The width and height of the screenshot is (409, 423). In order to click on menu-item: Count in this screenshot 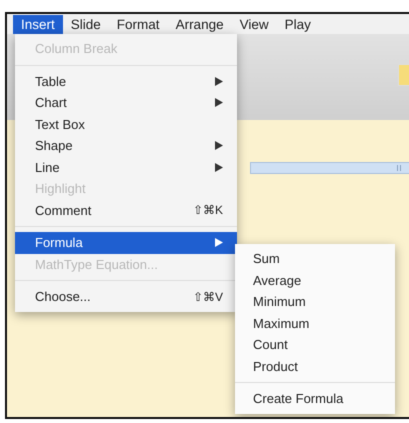, I will do `click(315, 345)`.